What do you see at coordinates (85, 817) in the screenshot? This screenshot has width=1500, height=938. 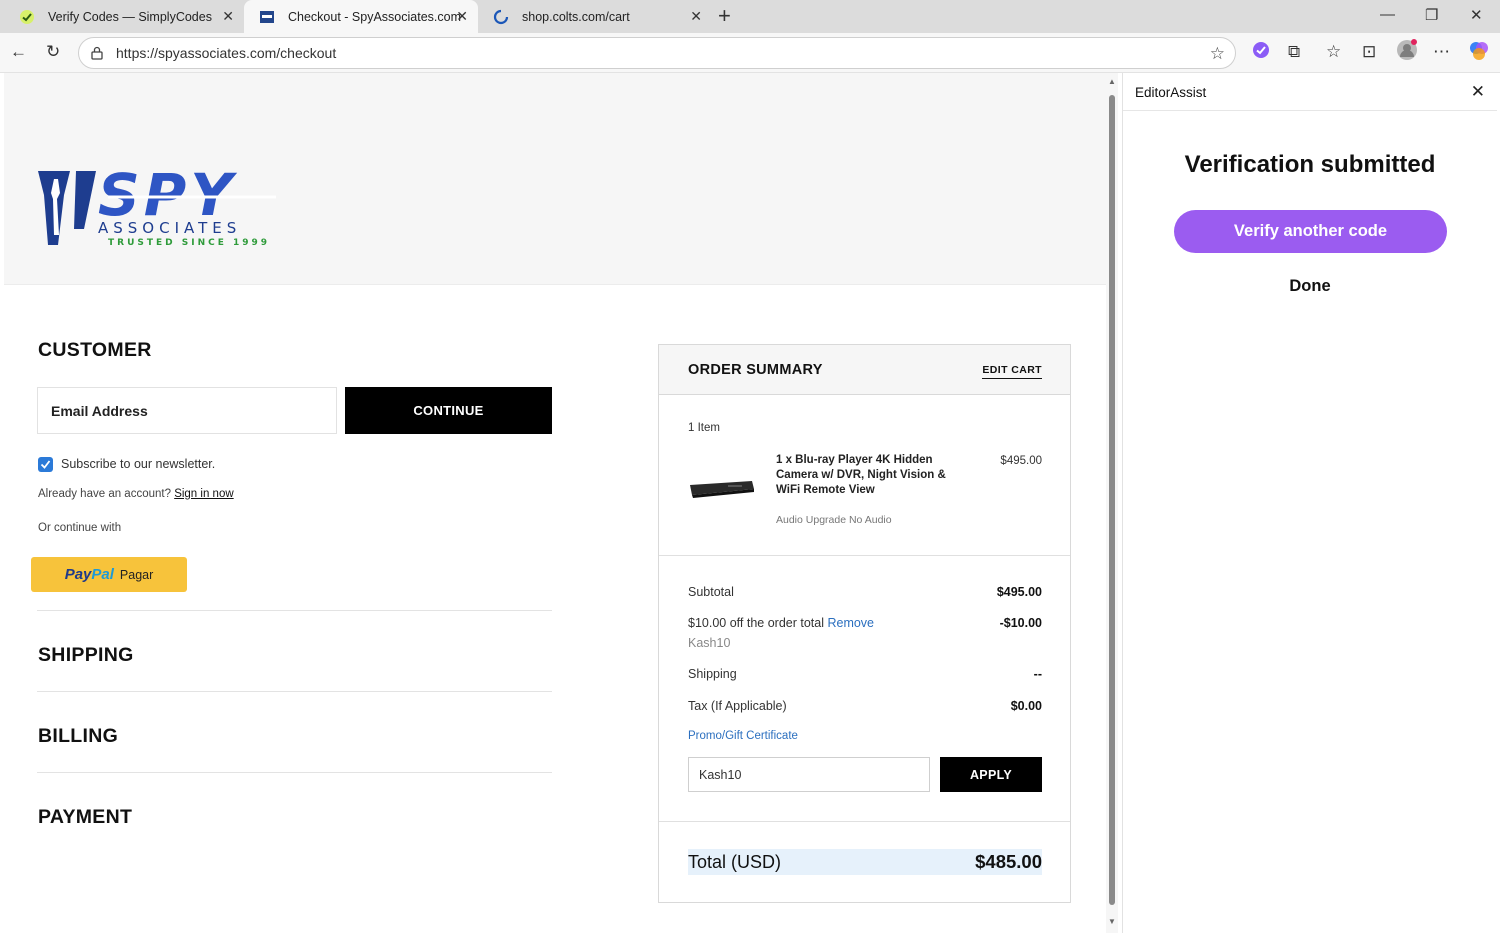 I see `payment-title: PAYMENT` at bounding box center [85, 817].